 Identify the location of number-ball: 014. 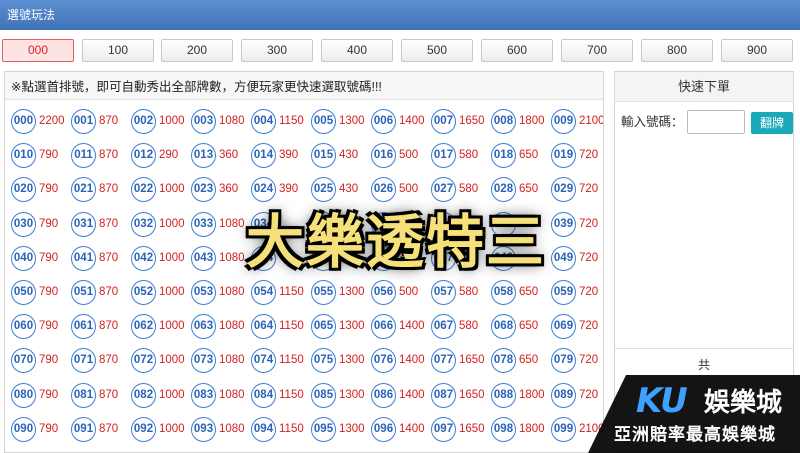
(263, 155).